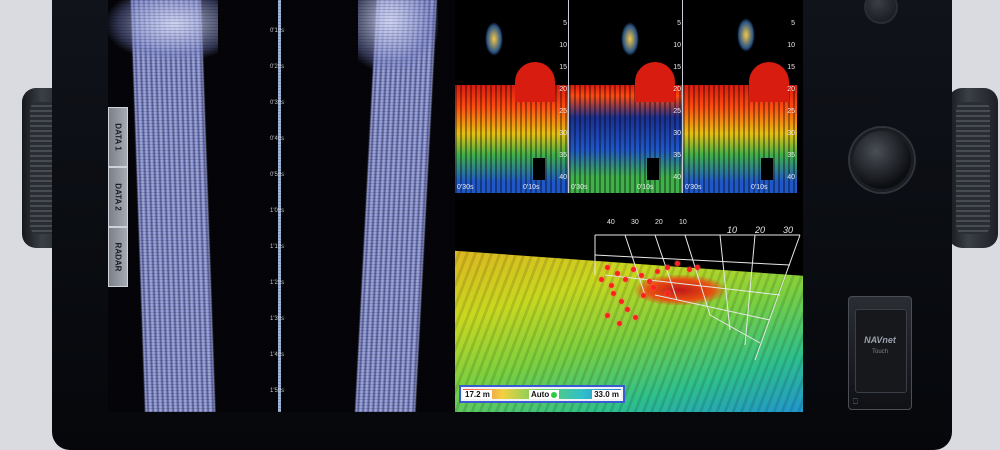  I want to click on mode-text: Auto, so click(540, 394).